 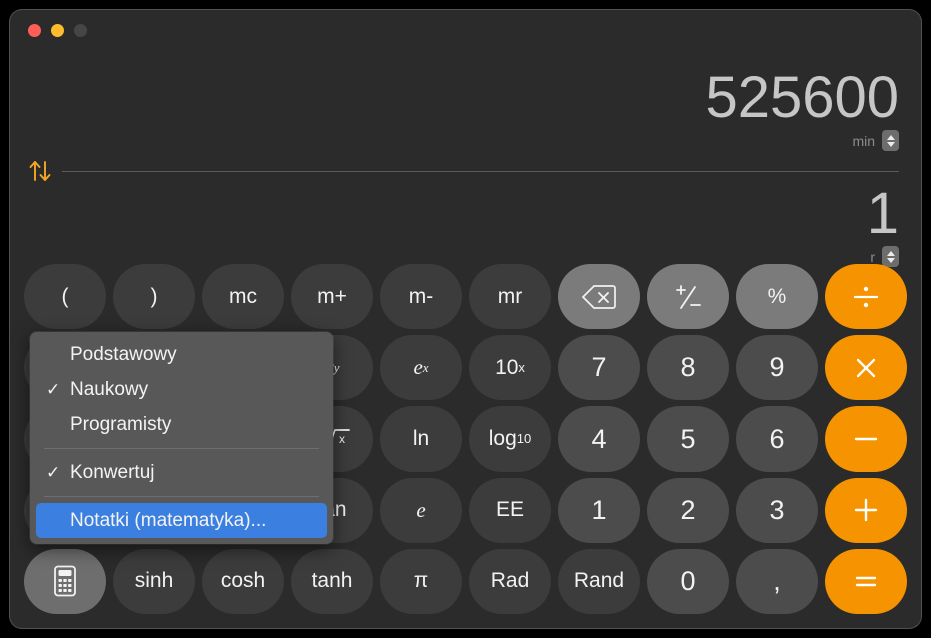 I want to click on key-label: 5, so click(x=688, y=438).